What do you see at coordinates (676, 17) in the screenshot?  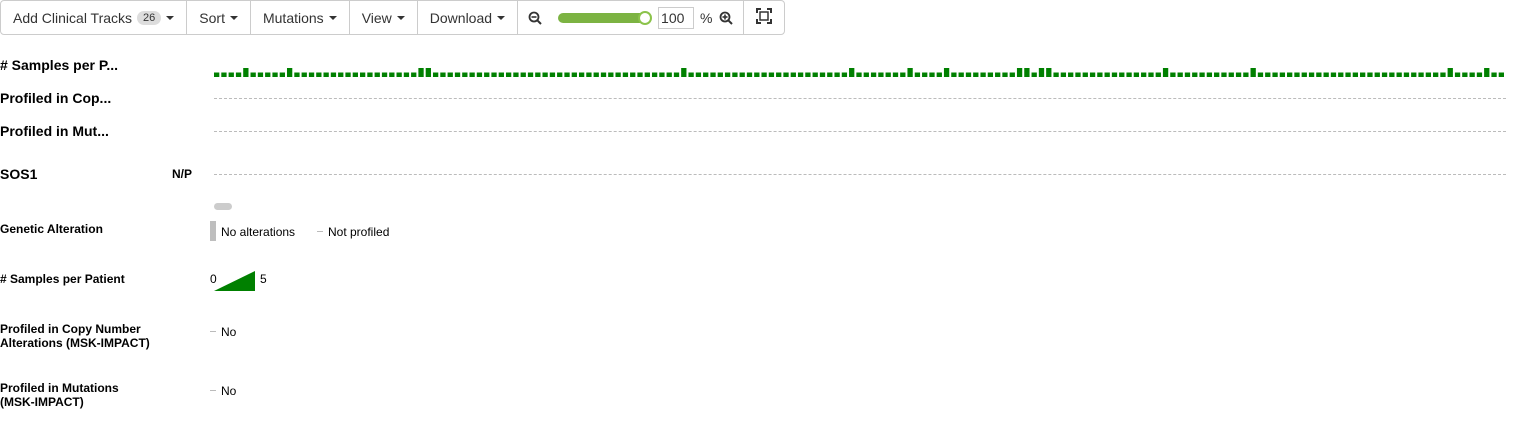 I see `zoom-level-input` at bounding box center [676, 17].